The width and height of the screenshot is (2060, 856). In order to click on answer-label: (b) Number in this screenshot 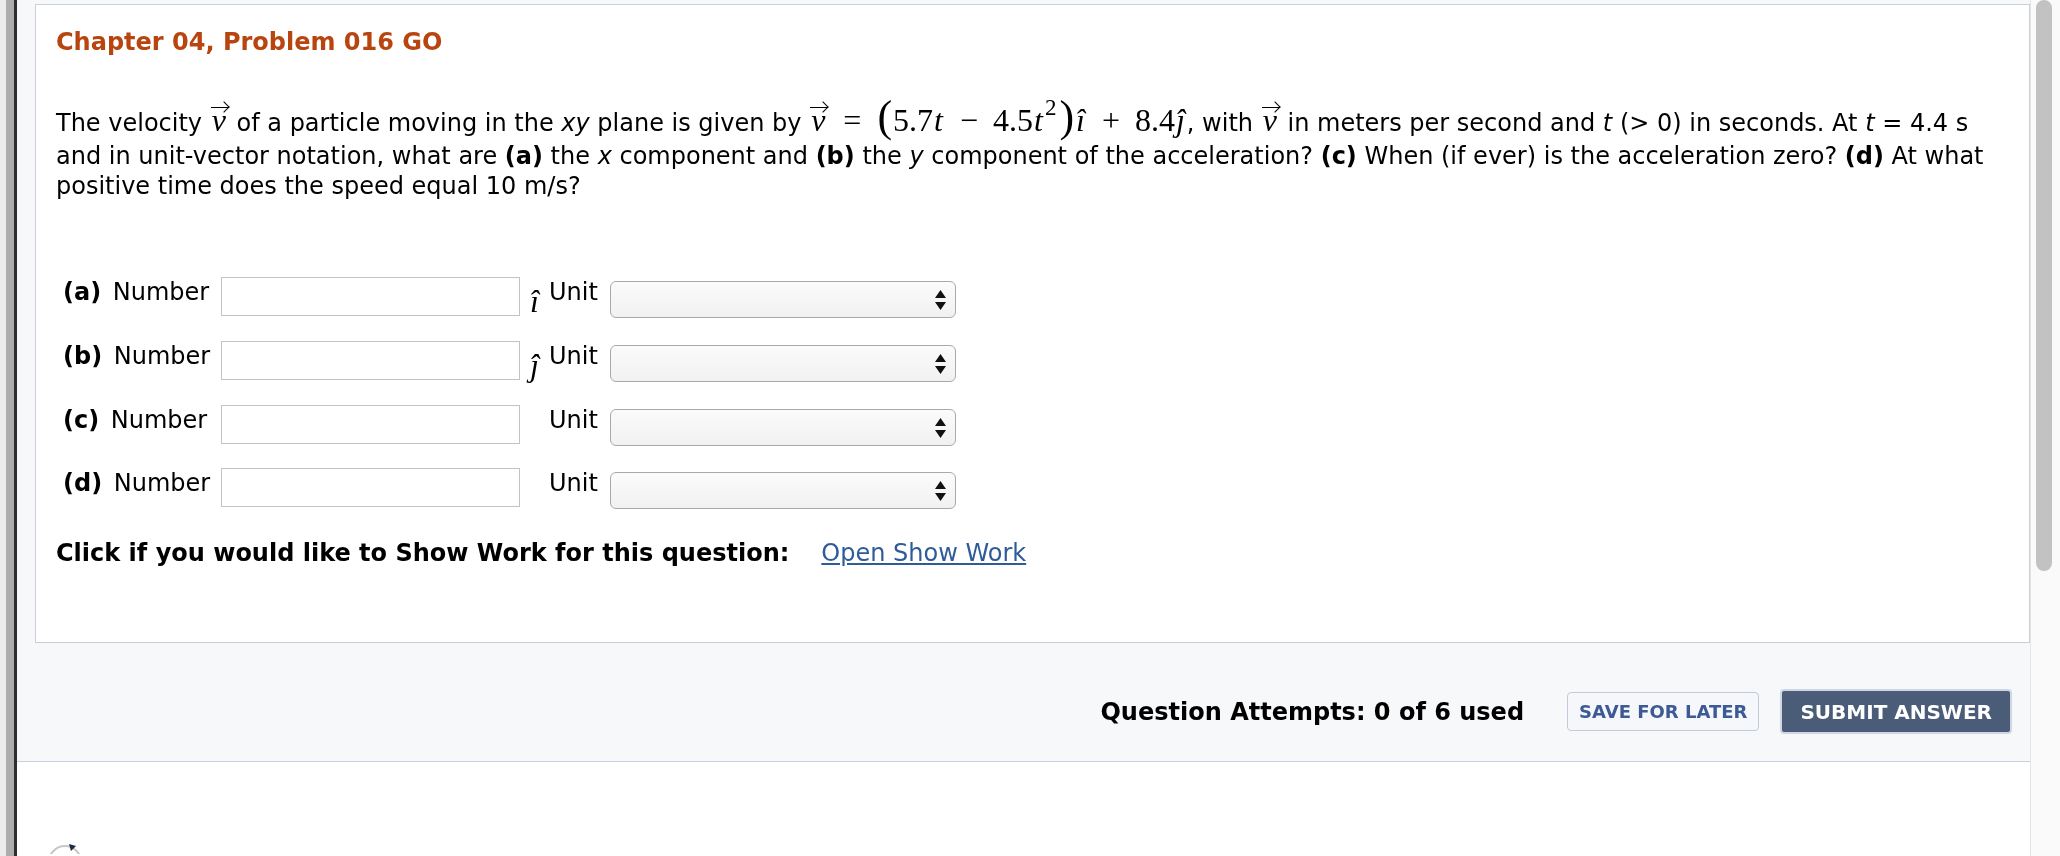, I will do `click(137, 356)`.